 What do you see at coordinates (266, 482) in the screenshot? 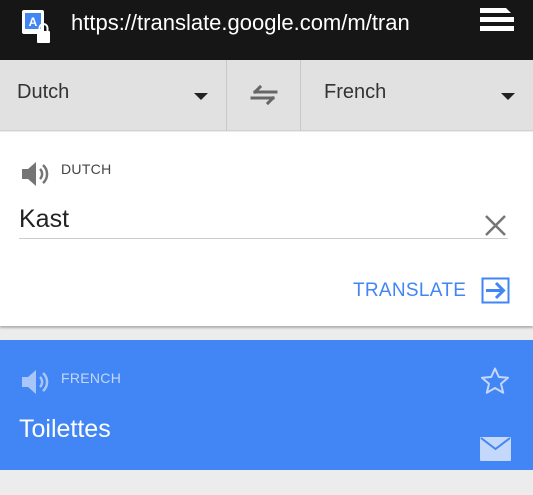
I see `bottom-area` at bounding box center [266, 482].